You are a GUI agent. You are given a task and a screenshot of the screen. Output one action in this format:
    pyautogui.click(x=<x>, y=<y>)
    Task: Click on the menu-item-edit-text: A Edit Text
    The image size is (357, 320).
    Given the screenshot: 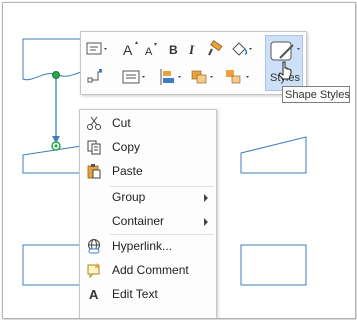 What is the action you would take?
    pyautogui.click(x=148, y=294)
    